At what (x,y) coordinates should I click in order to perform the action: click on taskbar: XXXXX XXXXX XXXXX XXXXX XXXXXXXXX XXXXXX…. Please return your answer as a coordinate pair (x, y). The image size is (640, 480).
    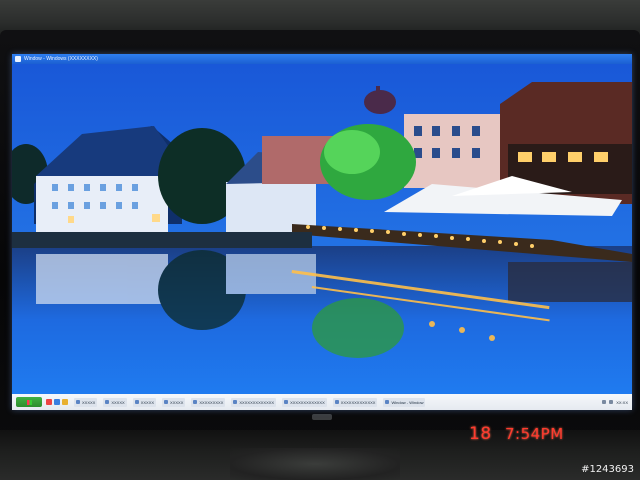
    Looking at the image, I should click on (322, 402).